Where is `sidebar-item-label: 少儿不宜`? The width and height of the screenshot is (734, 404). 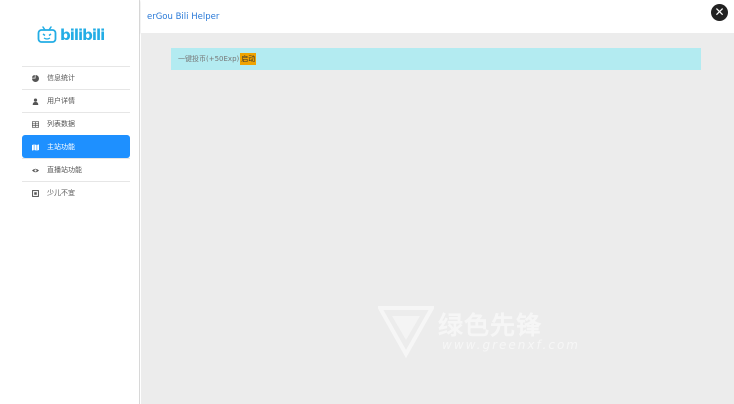
sidebar-item-label: 少儿不宜 is located at coordinates (61, 193).